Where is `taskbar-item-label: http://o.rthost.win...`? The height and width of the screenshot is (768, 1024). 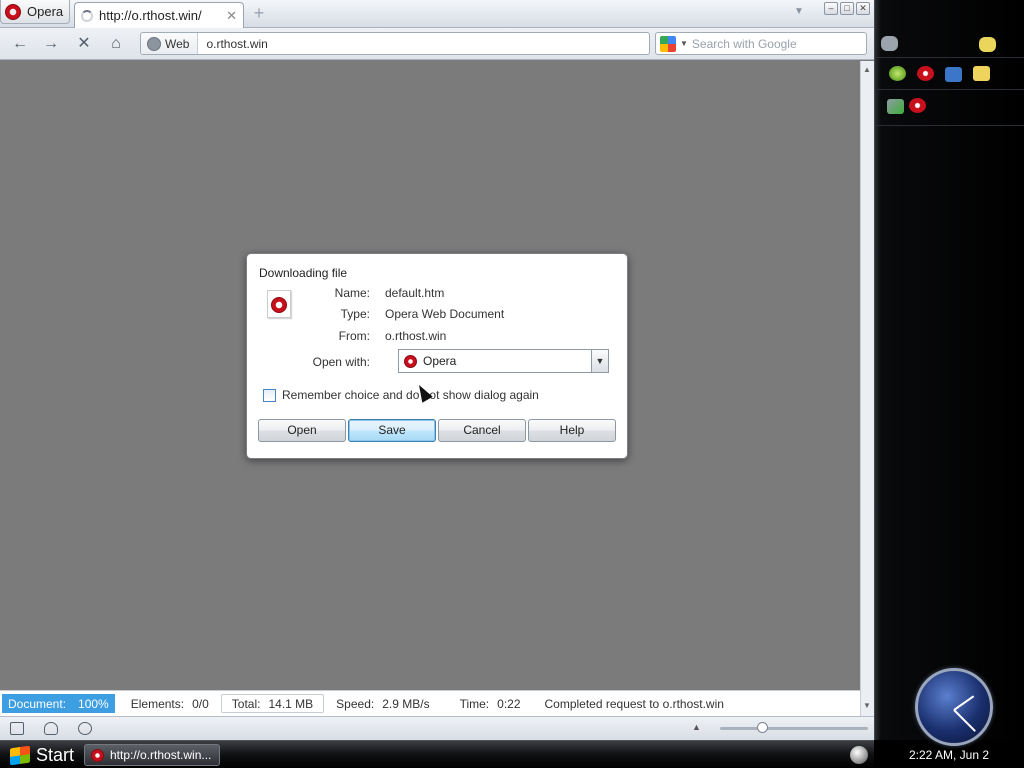 taskbar-item-label: http://o.rthost.win... is located at coordinates (161, 755).